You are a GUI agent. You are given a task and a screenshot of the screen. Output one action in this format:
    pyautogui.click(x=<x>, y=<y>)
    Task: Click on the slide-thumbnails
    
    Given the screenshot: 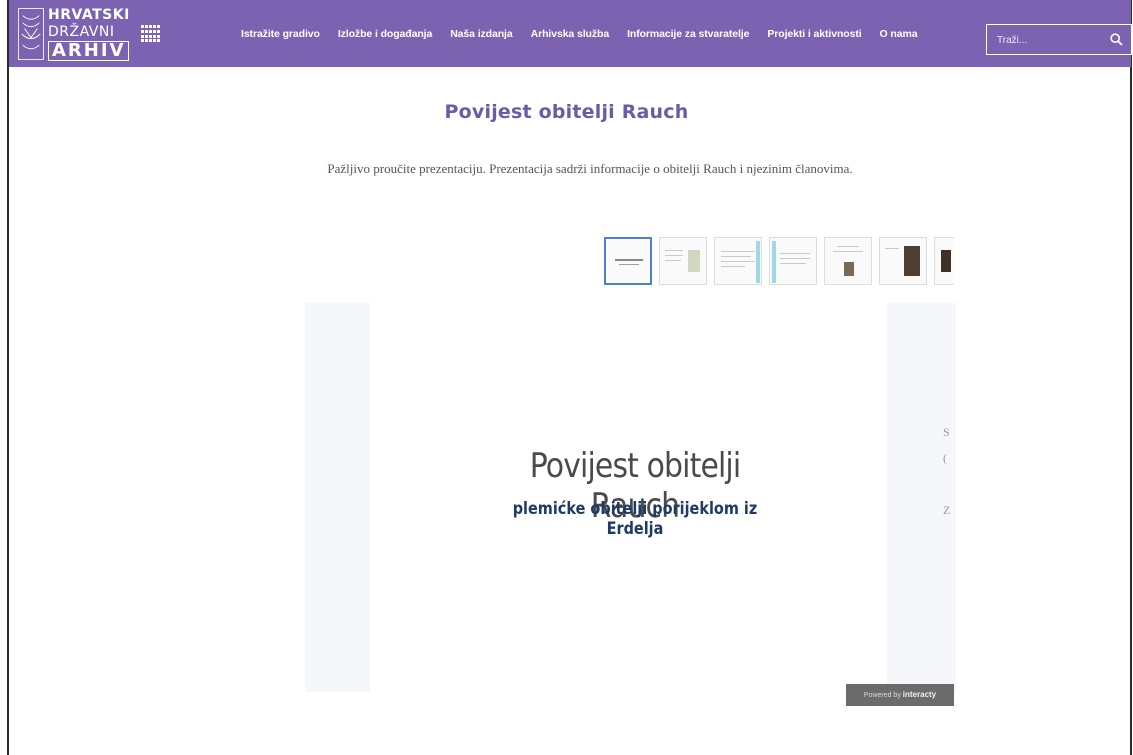 What is the action you would take?
    pyautogui.click(x=779, y=262)
    